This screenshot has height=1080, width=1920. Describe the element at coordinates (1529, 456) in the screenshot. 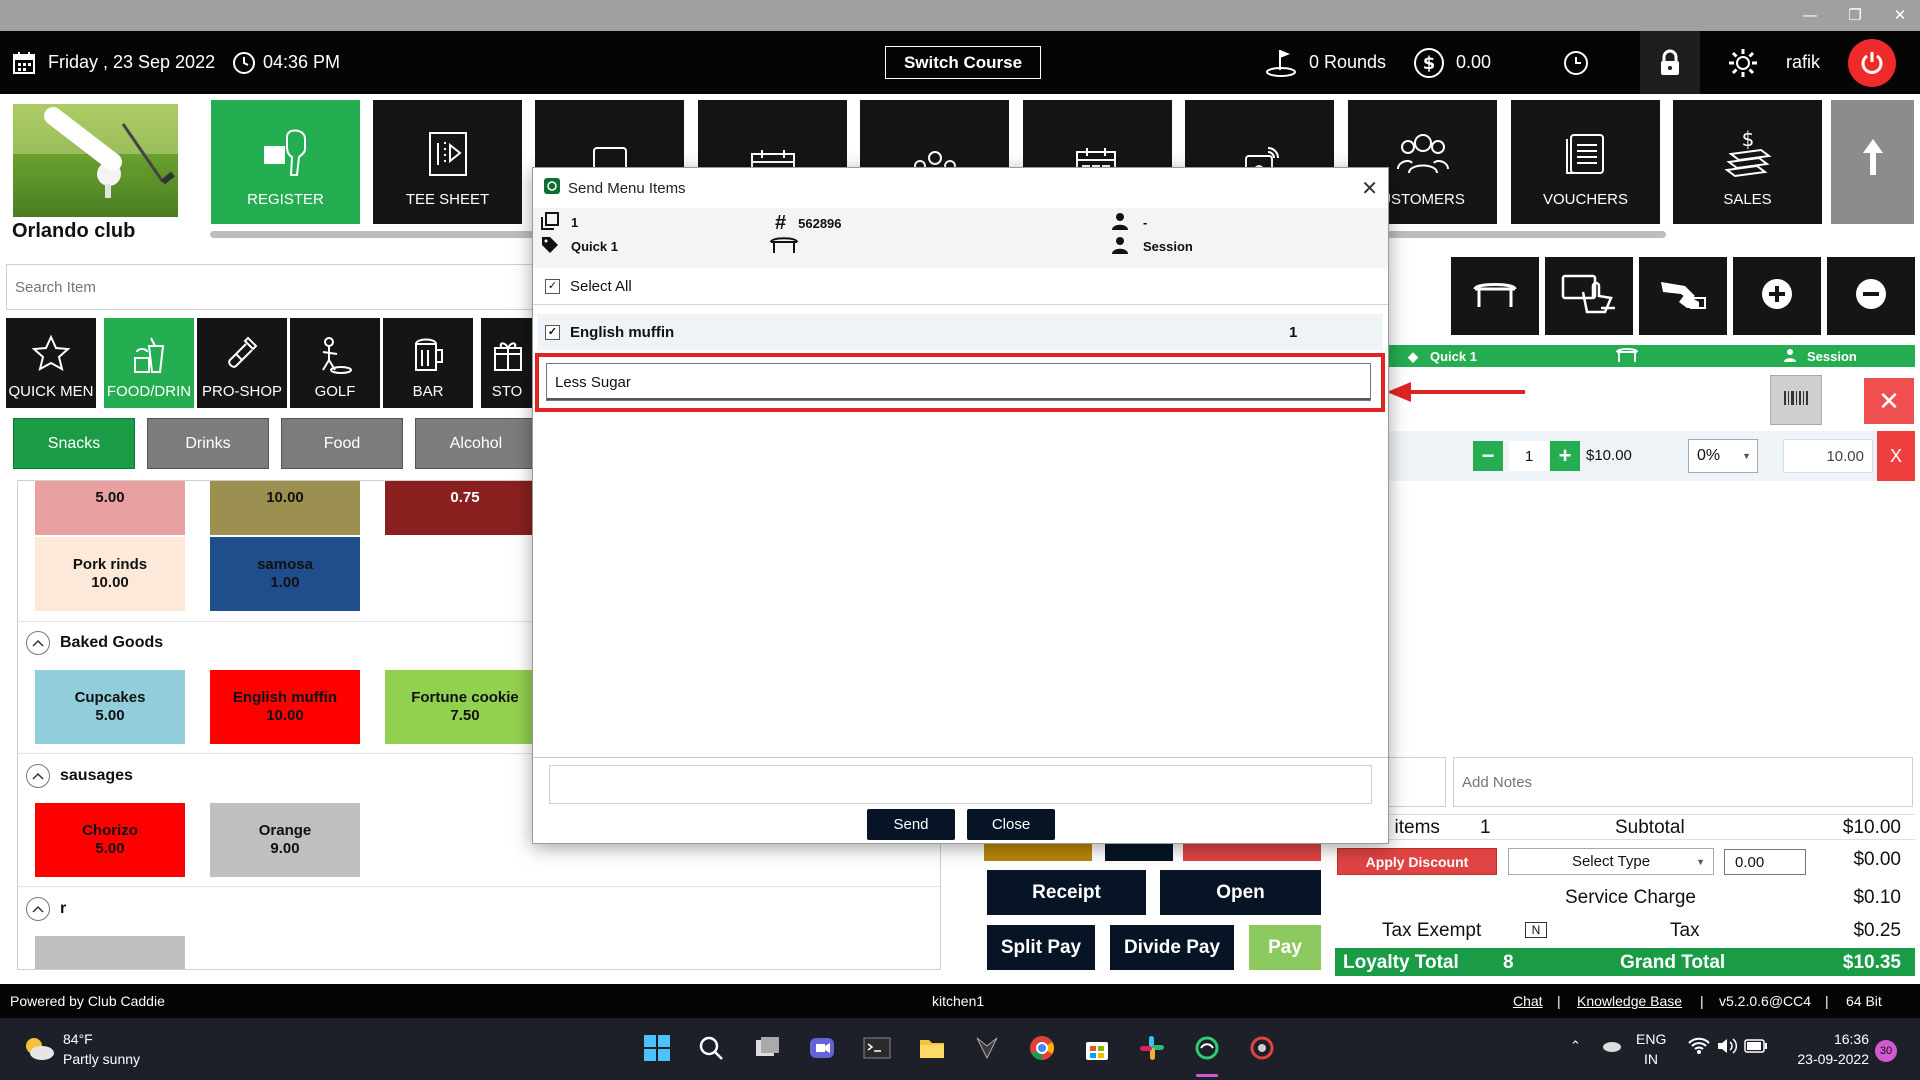

I see `qty-value: 1` at that location.